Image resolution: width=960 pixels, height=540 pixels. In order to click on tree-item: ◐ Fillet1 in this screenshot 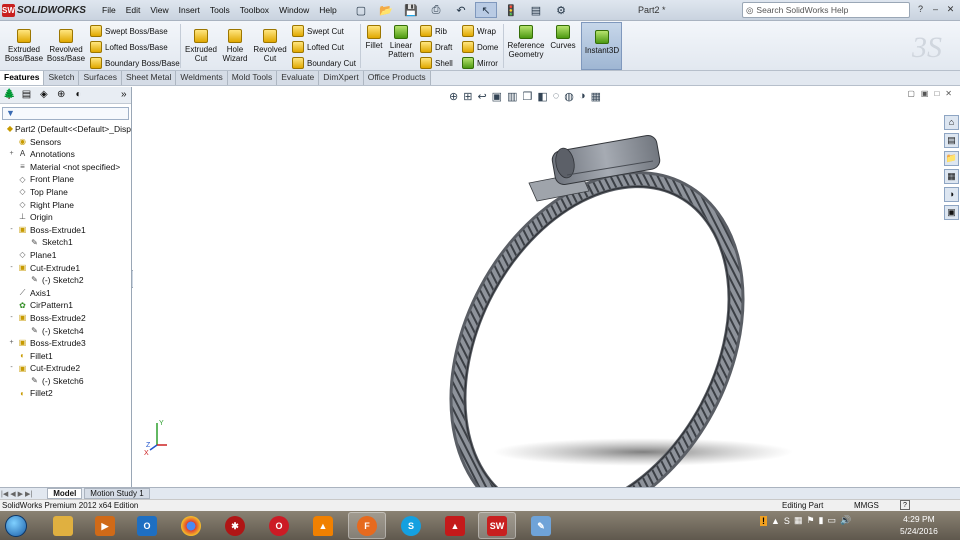, I will do `click(65, 356)`.